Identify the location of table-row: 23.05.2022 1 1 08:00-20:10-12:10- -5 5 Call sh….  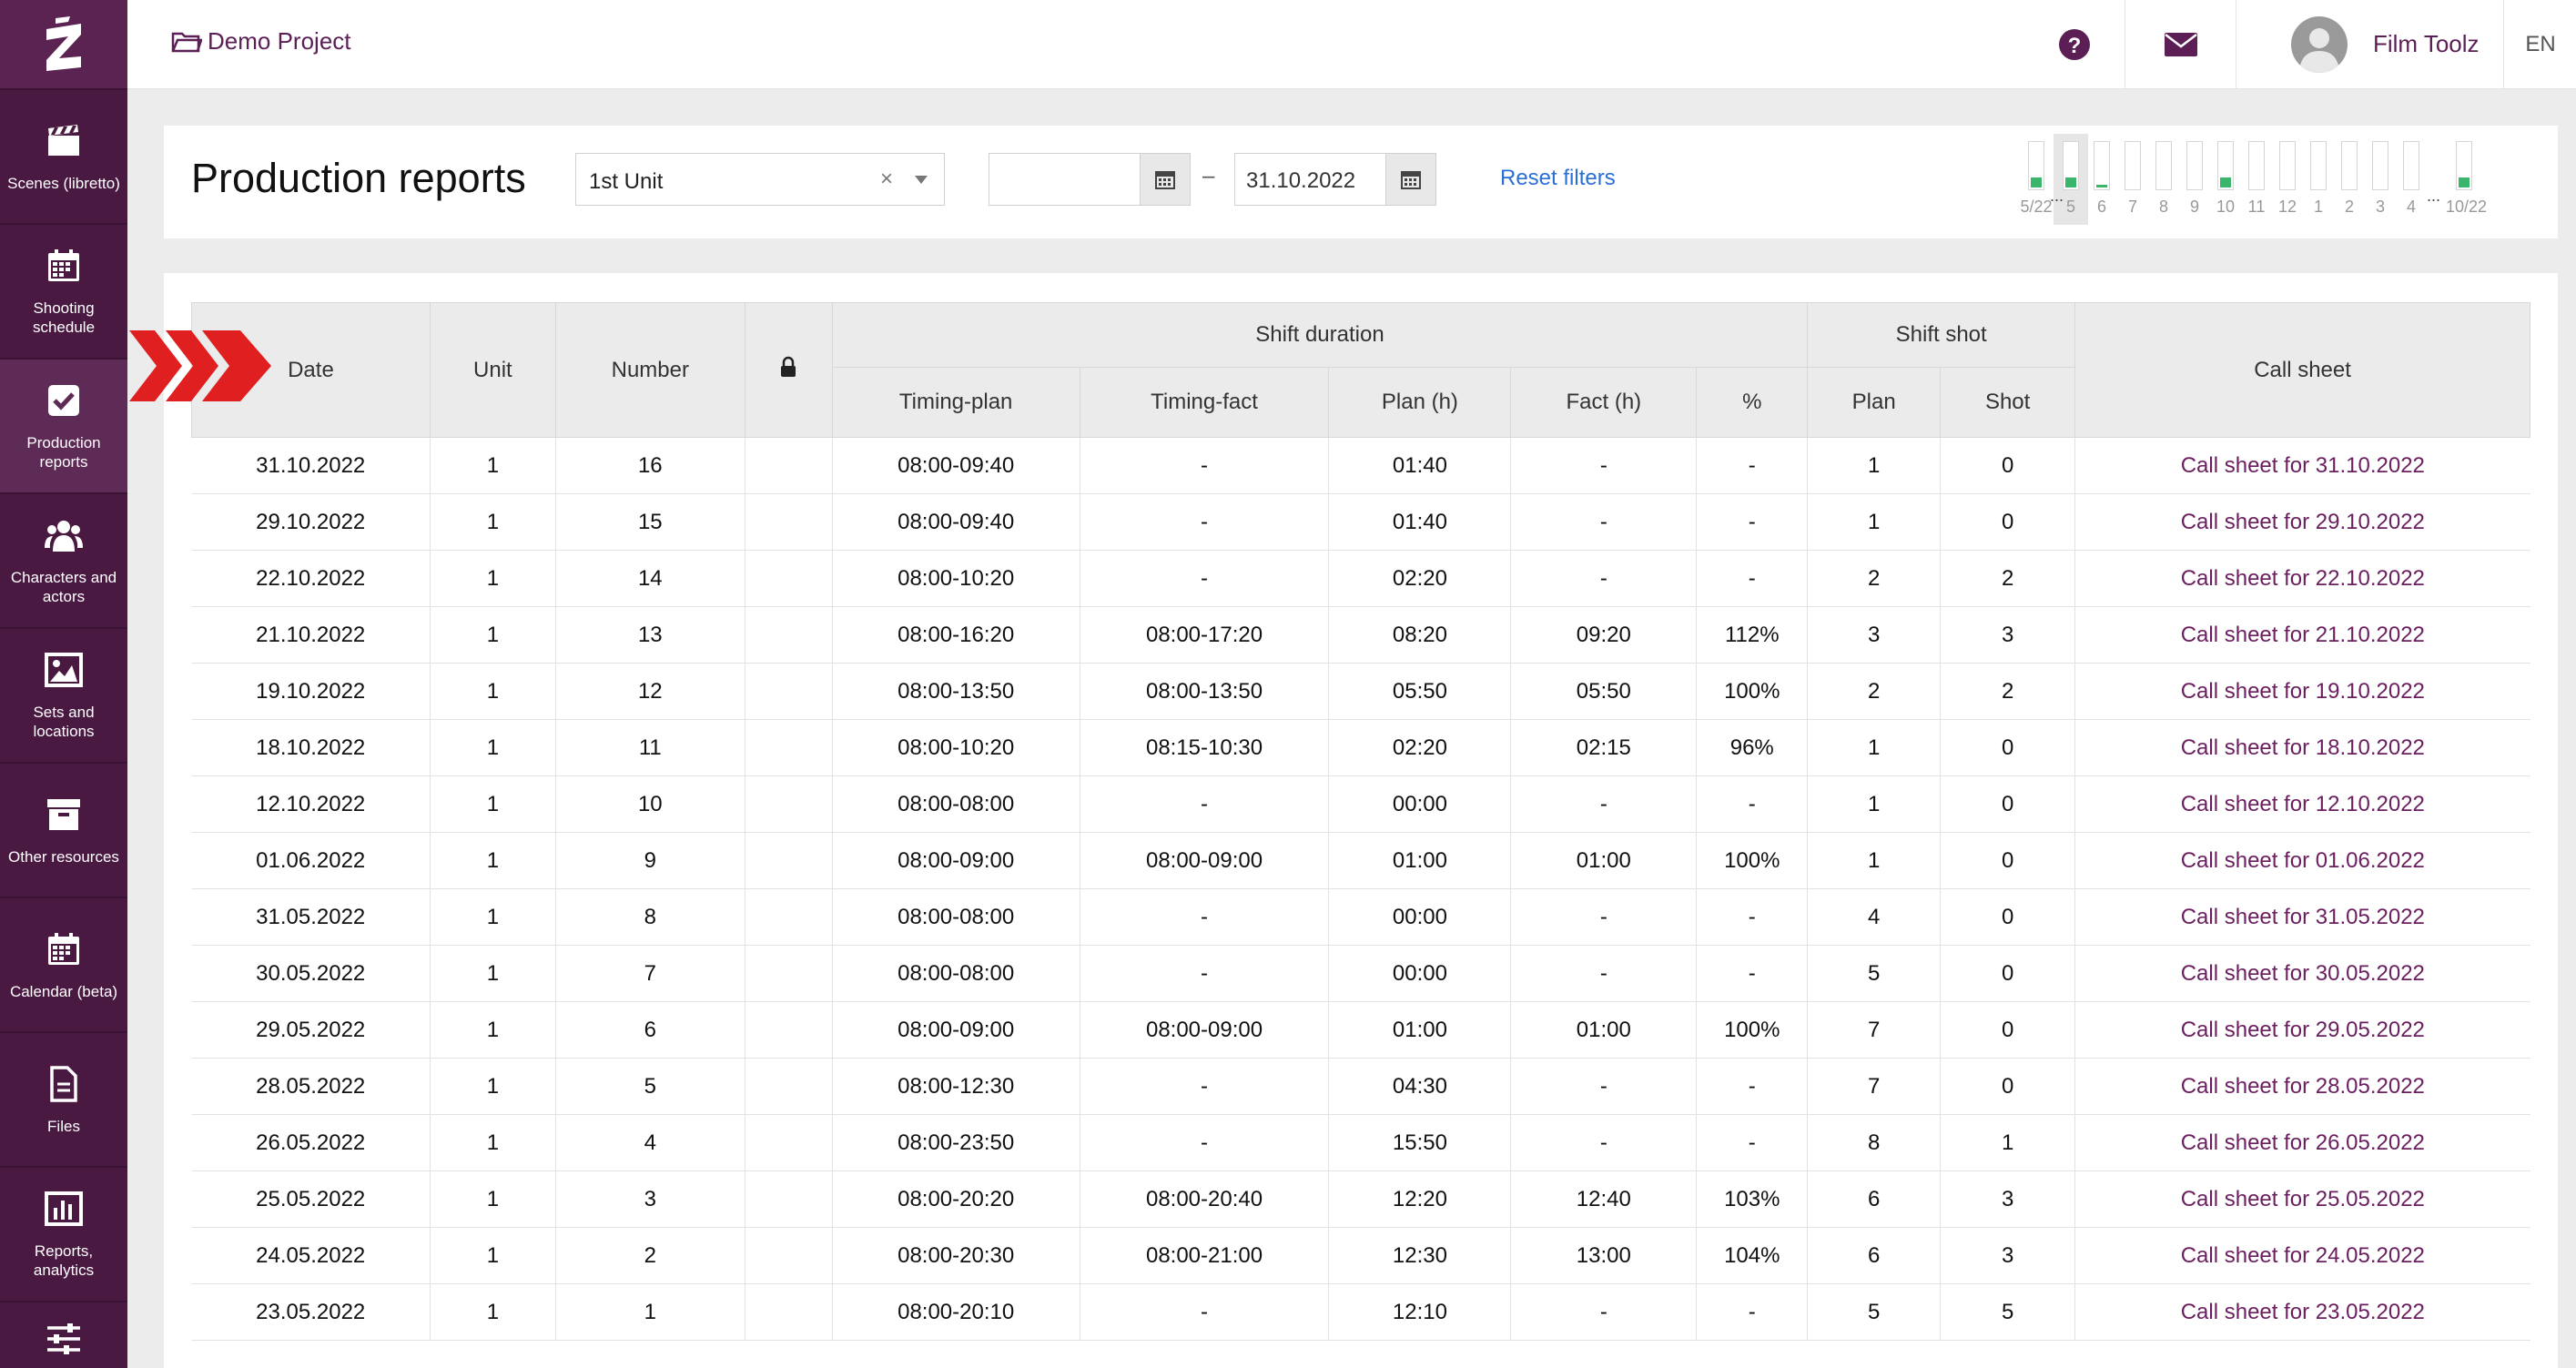
(1360, 1312).